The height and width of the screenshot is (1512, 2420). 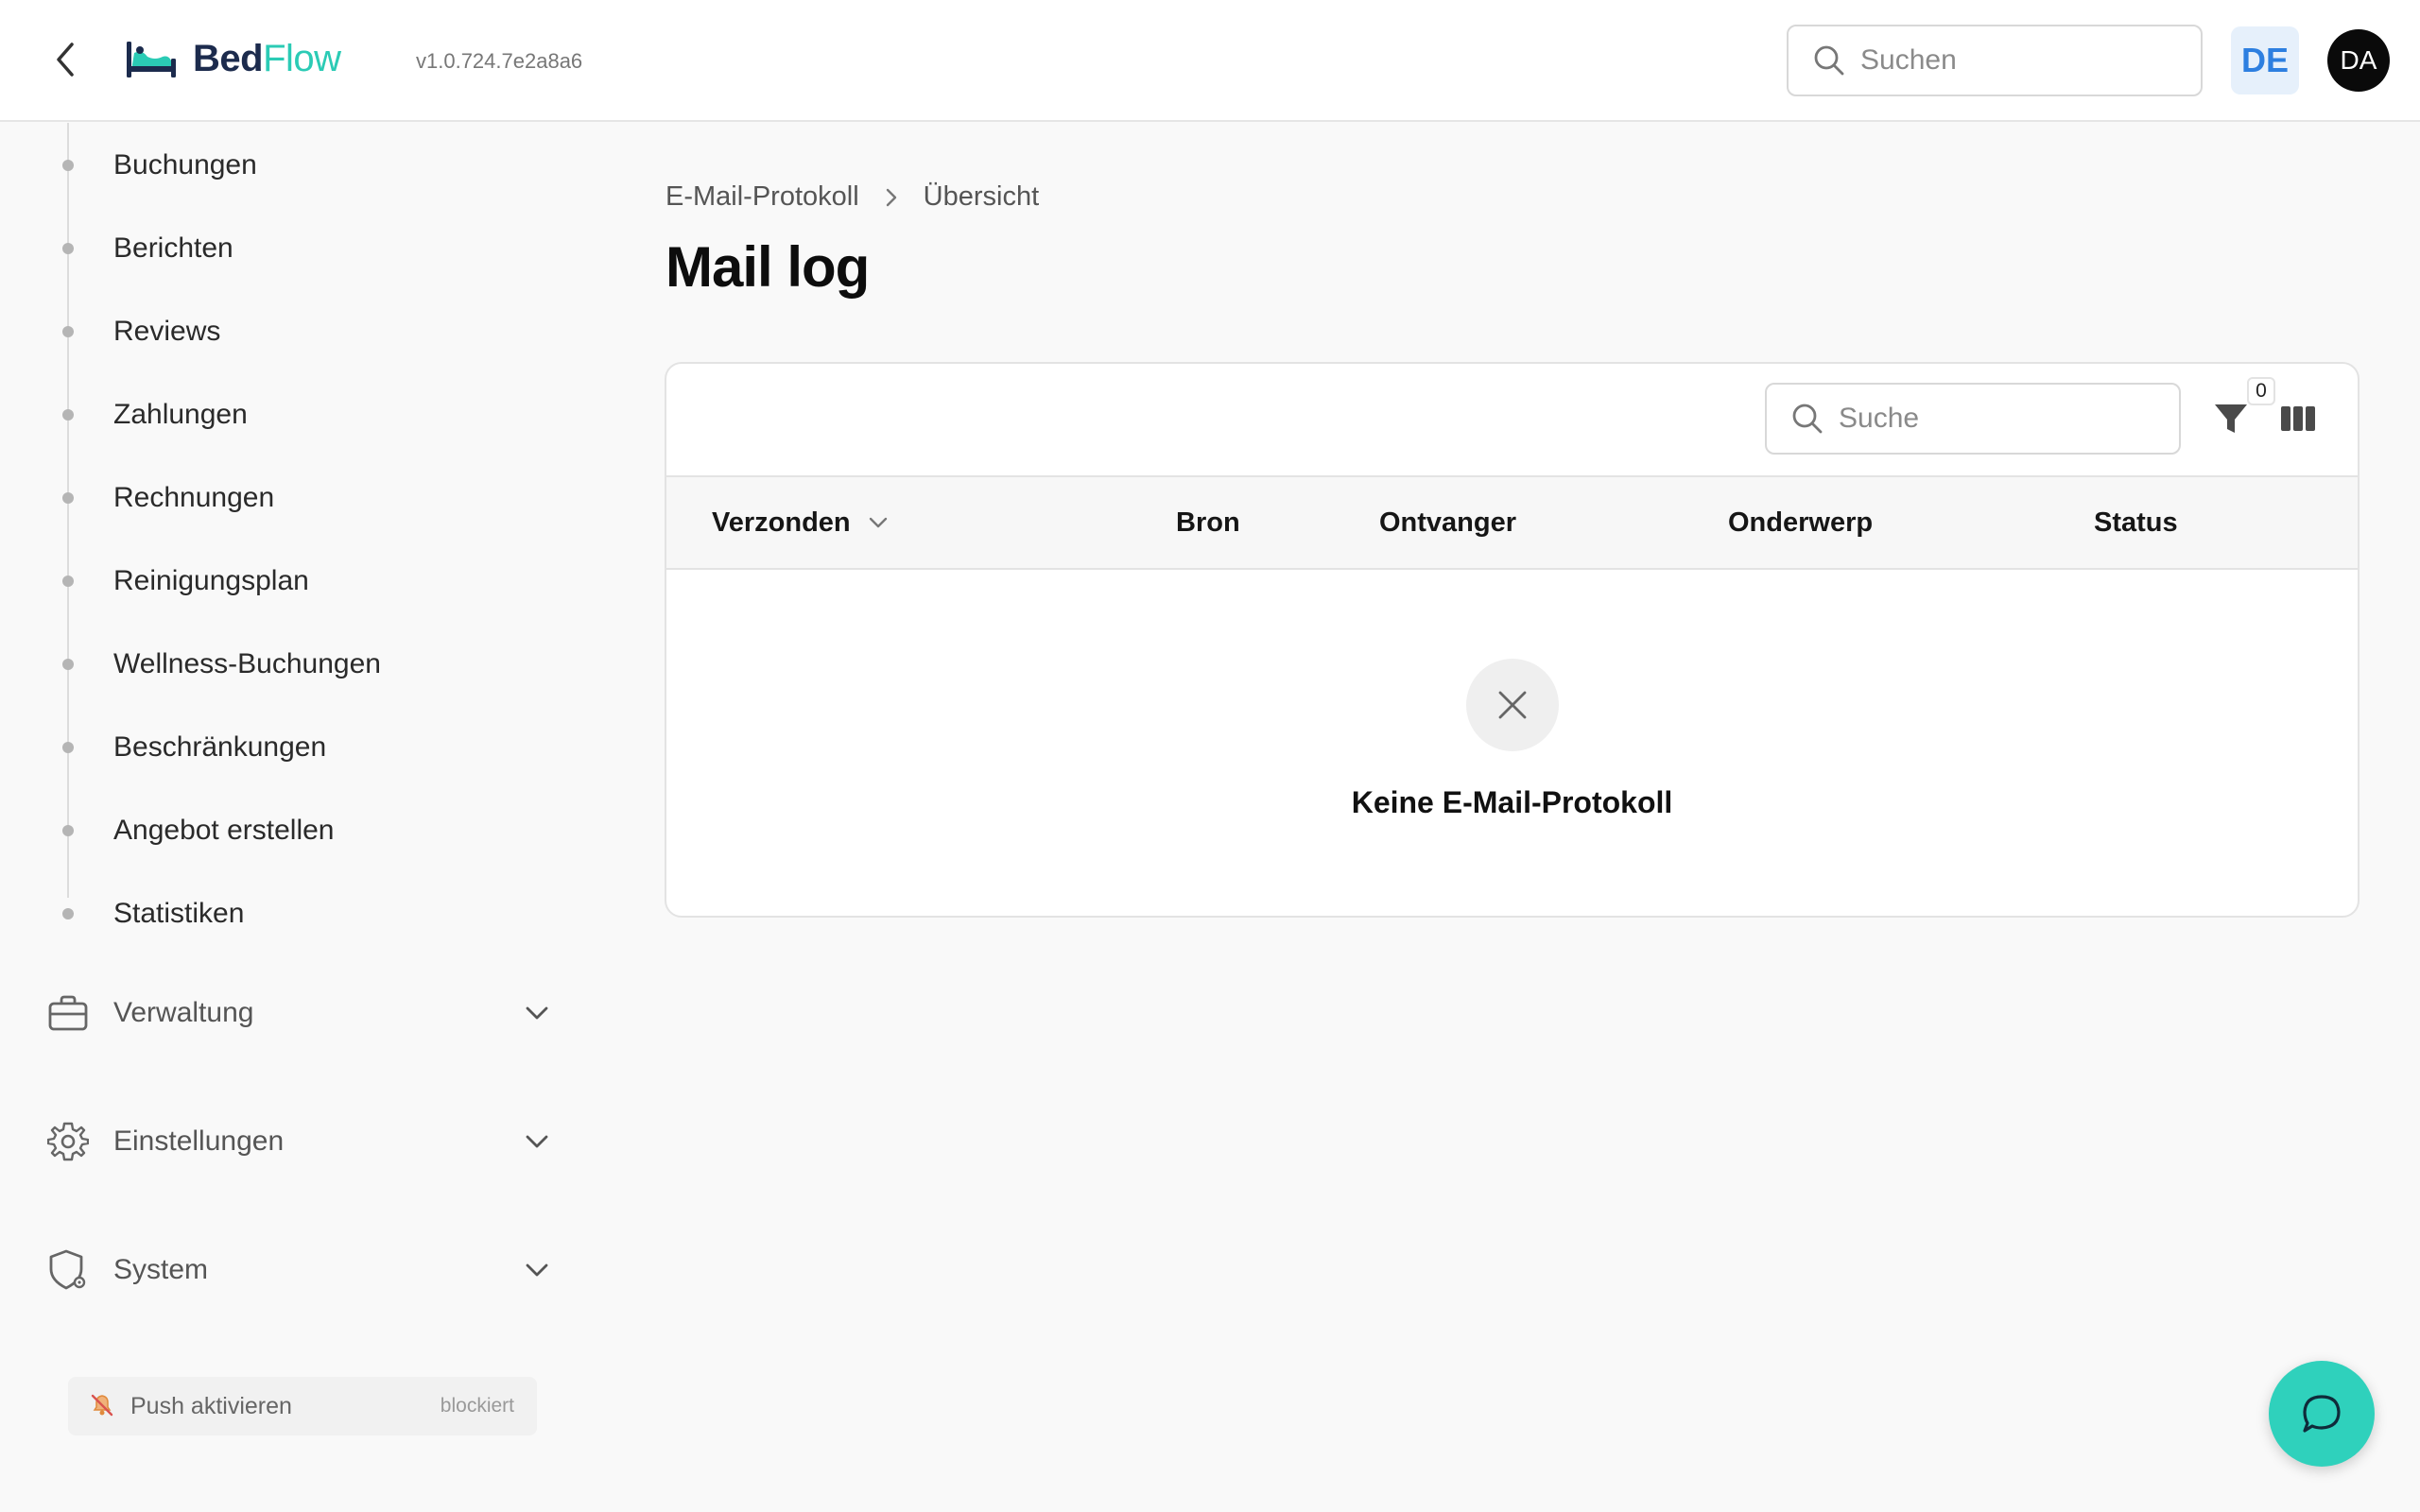 I want to click on sidebar-item-angebot-erstellen: Angebot erstellen, so click(x=283, y=830).